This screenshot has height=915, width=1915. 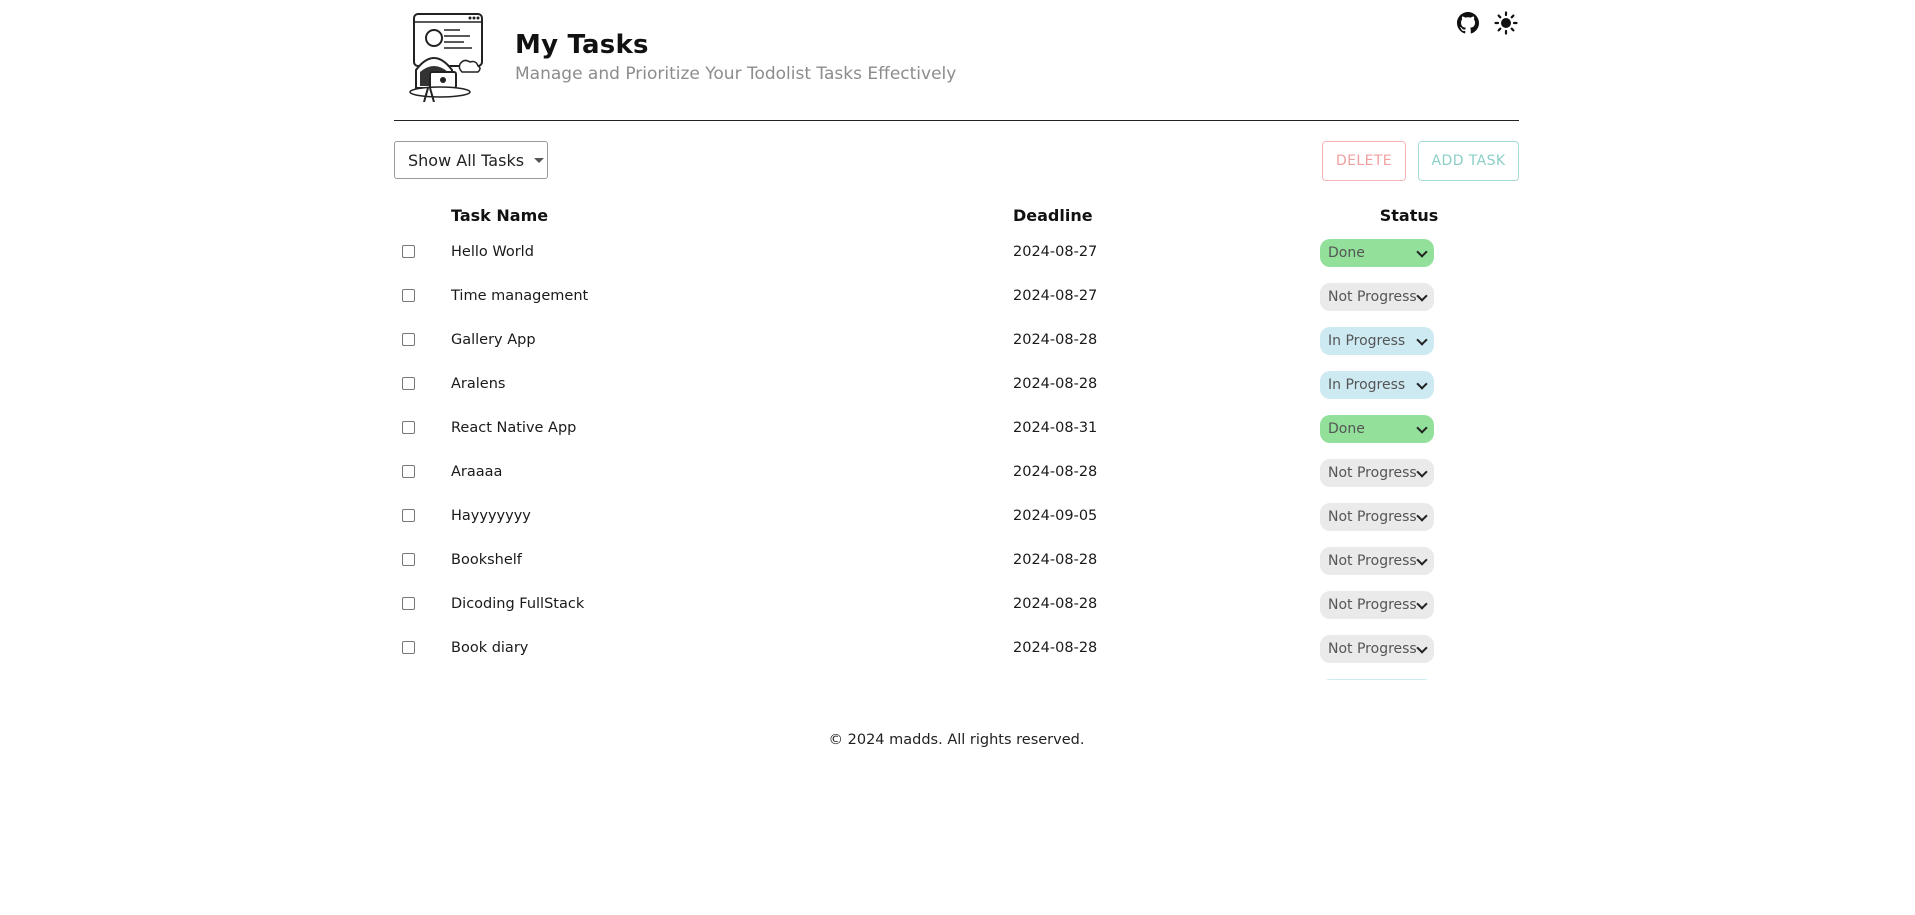 I want to click on task-name: Book diary, so click(x=490, y=648).